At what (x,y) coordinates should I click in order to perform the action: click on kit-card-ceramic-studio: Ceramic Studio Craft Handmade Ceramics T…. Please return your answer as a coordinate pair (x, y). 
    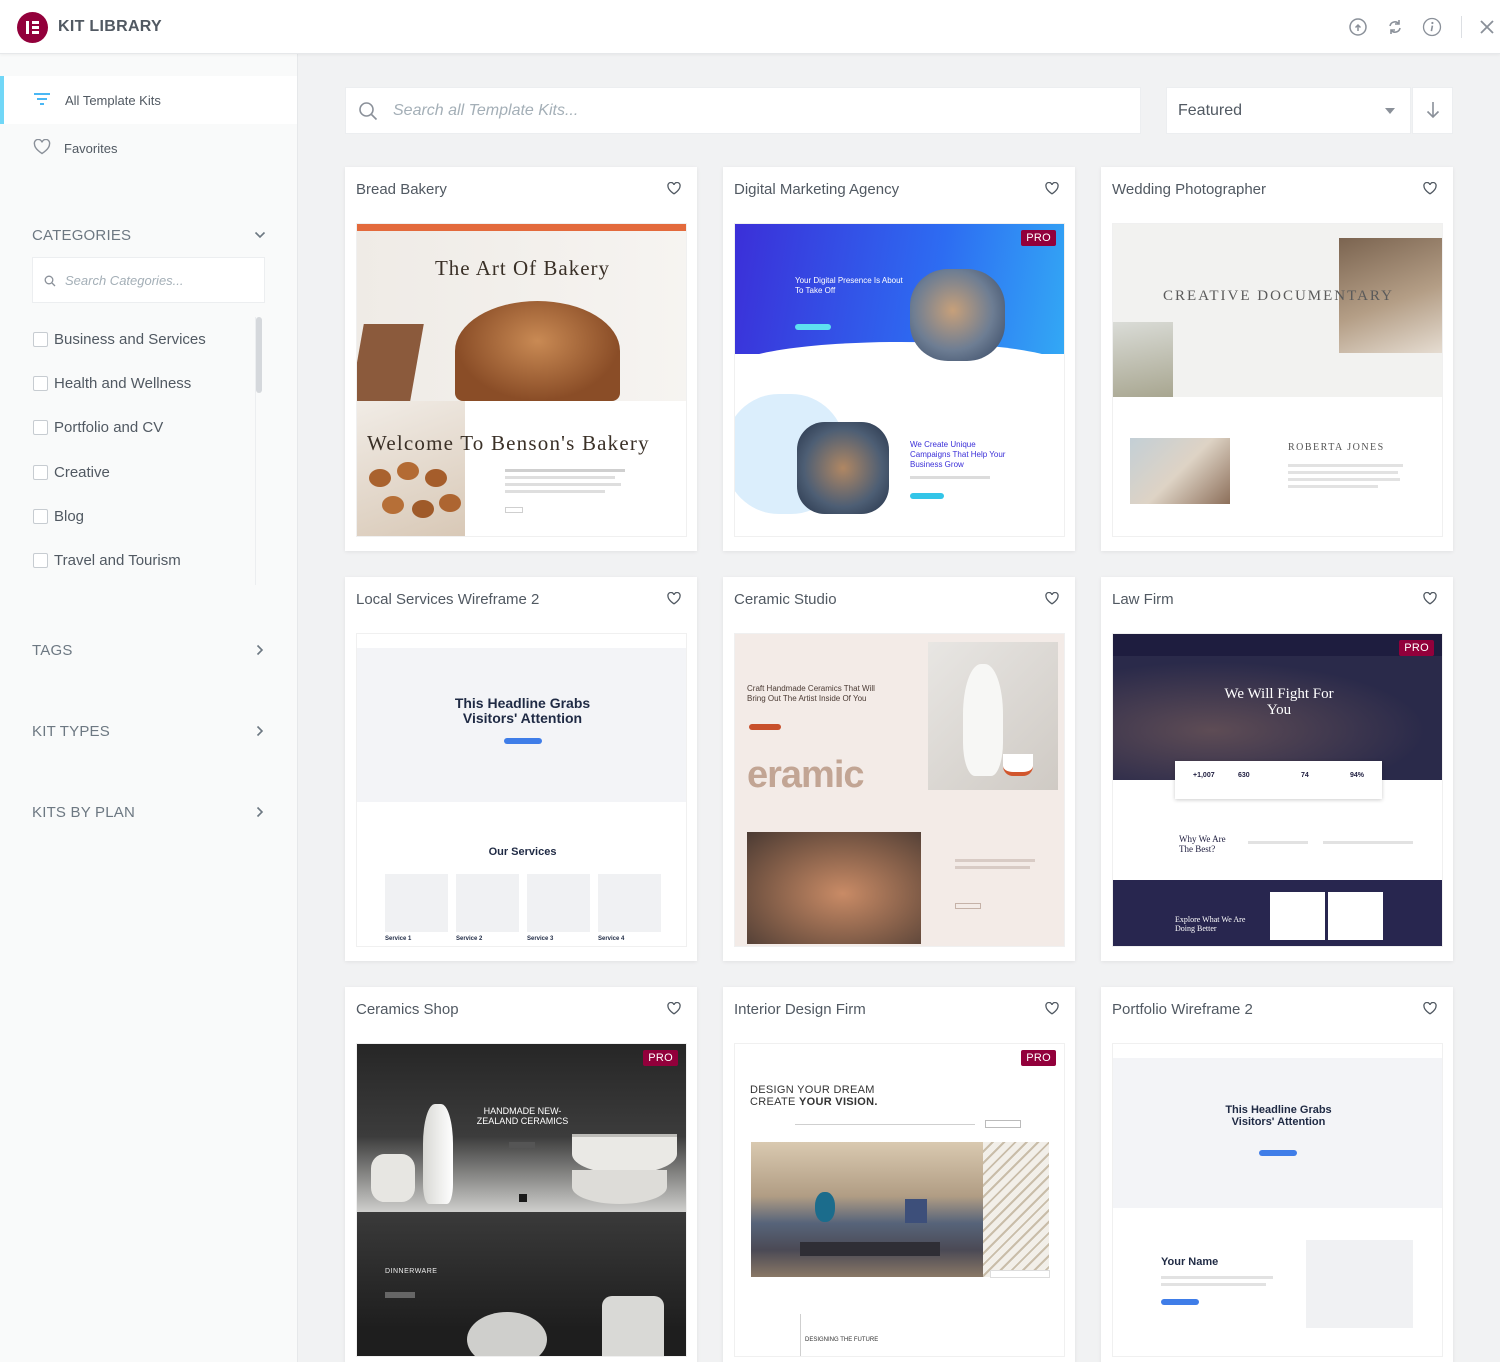
    Looking at the image, I should click on (899, 769).